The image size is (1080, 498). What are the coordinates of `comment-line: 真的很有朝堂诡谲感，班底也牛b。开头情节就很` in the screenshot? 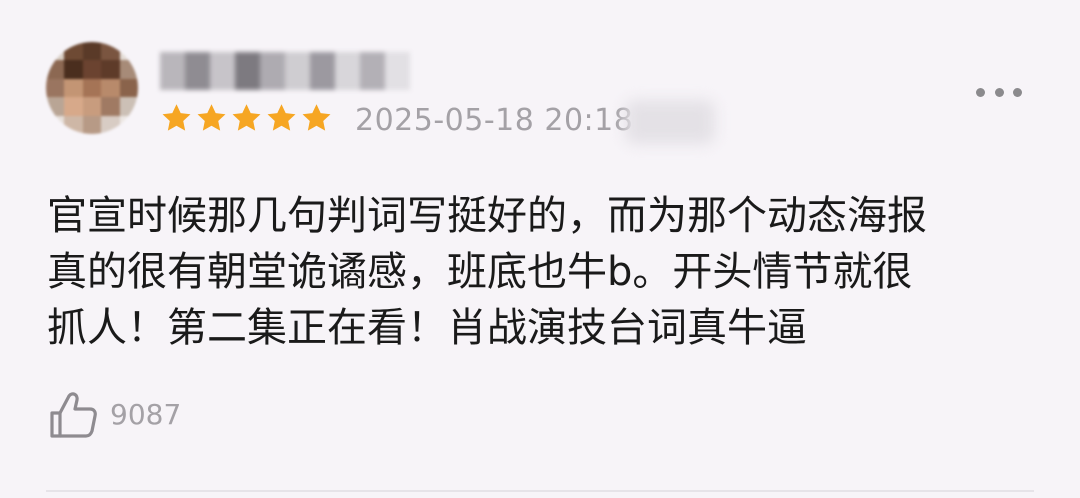 It's located at (480, 272).